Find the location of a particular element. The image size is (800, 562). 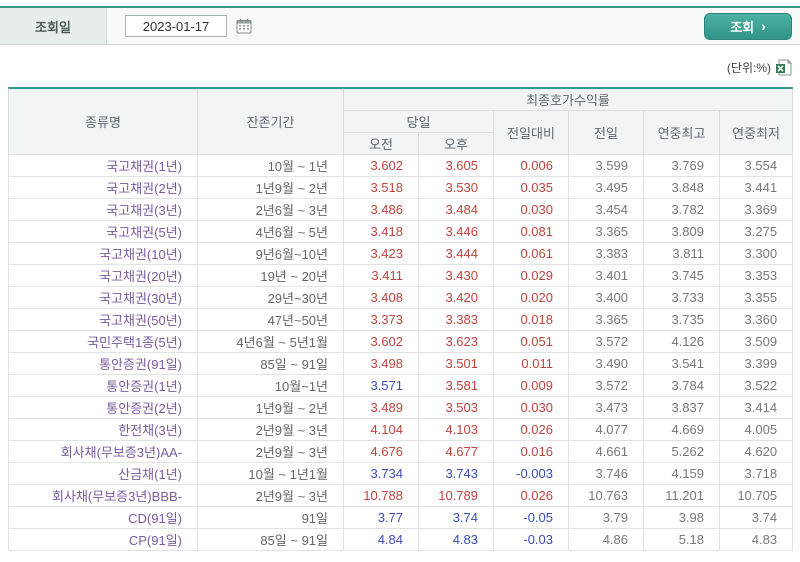

year-low-cell: 3.441 is located at coordinates (756, 187).